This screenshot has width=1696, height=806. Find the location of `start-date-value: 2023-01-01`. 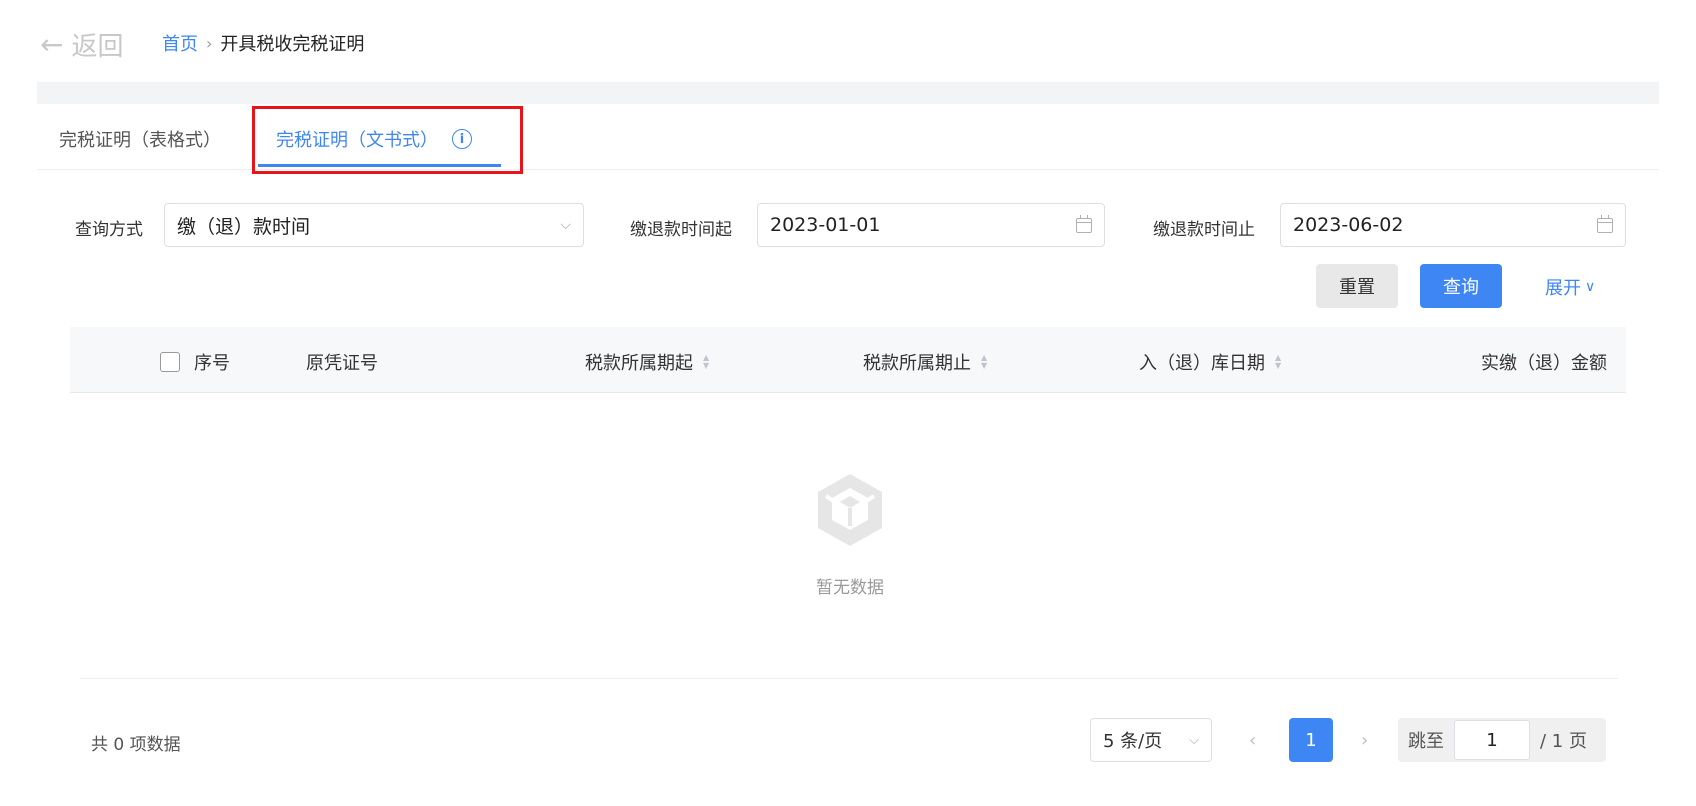

start-date-value: 2023-01-01 is located at coordinates (825, 225).